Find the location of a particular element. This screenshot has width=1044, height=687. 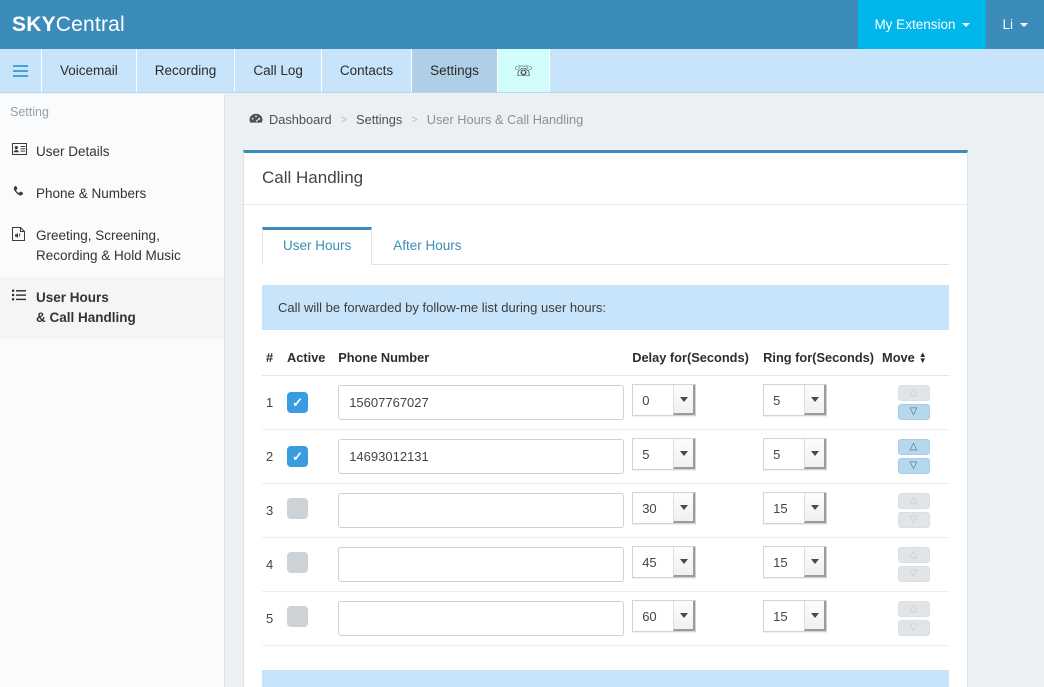

sidebar-item-user-details: User Details is located at coordinates (112, 152).